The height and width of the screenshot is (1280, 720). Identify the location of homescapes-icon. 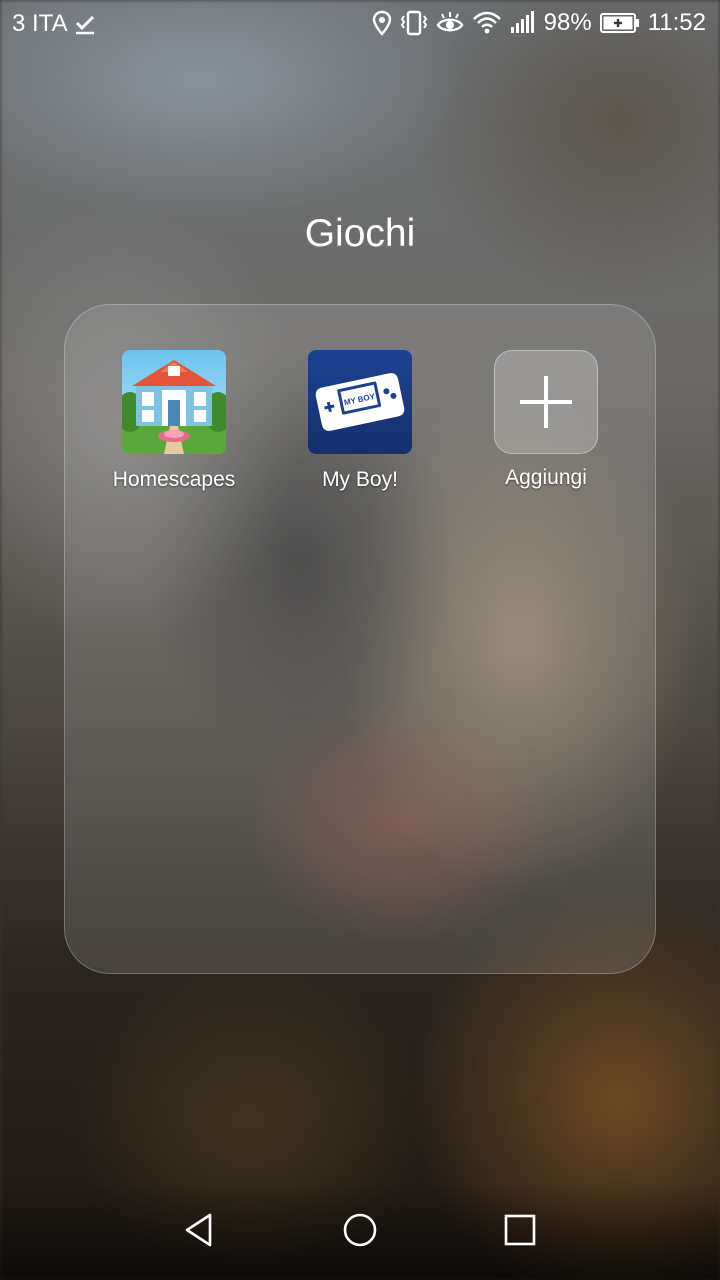
(174, 402).